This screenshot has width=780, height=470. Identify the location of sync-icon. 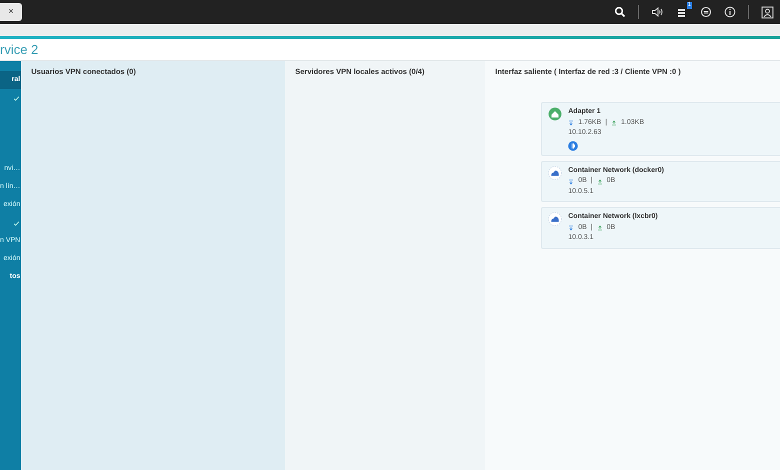
(706, 12).